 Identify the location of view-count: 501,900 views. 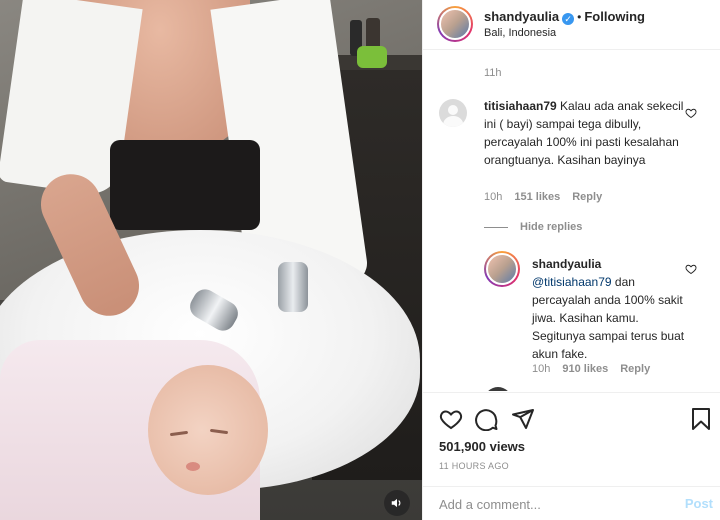
(482, 446).